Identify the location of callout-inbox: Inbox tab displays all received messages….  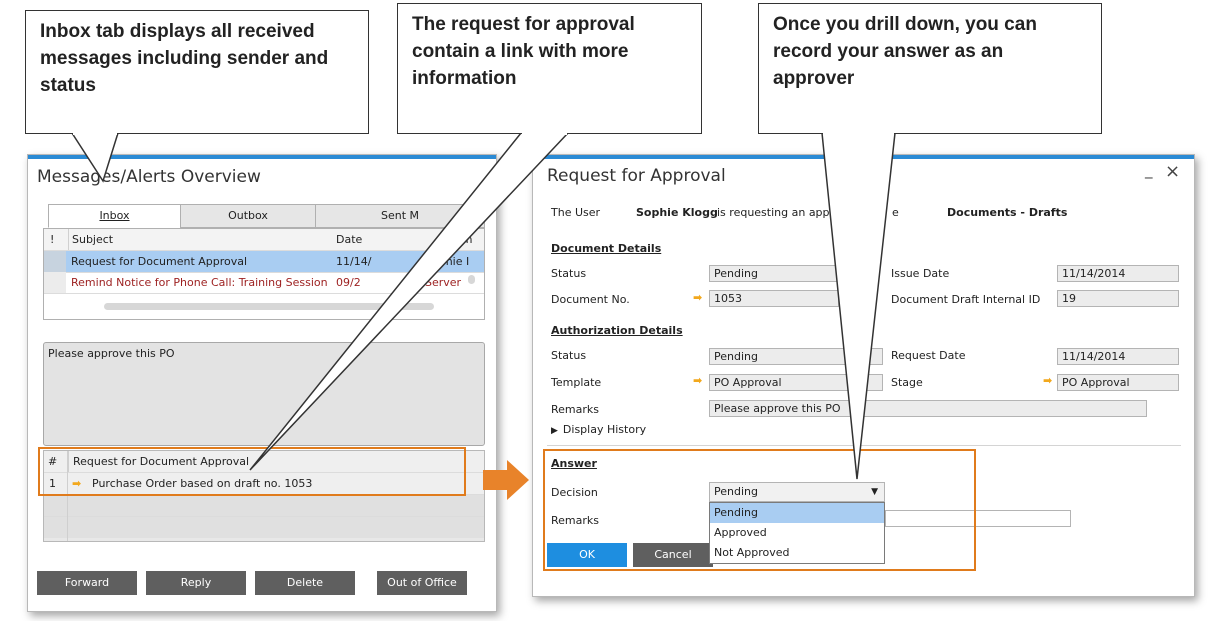
(197, 72).